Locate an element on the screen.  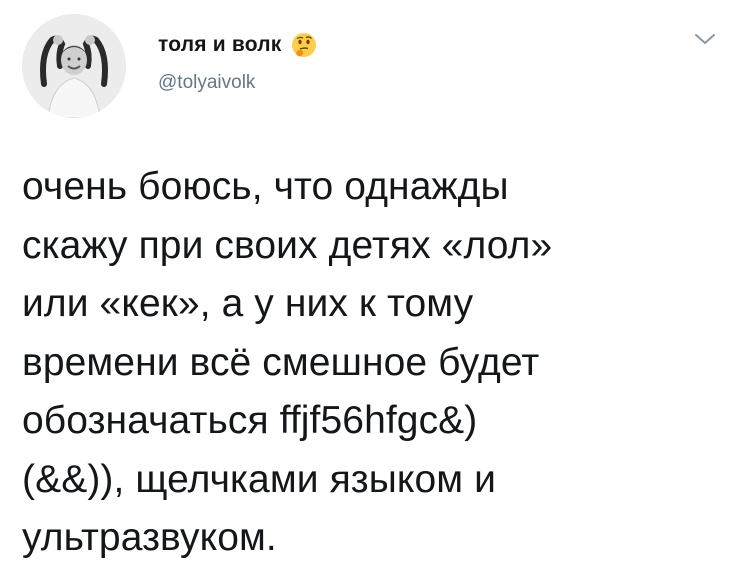
tweet-text-line: обозначаться ffjf56hfgc&) is located at coordinates (250, 420).